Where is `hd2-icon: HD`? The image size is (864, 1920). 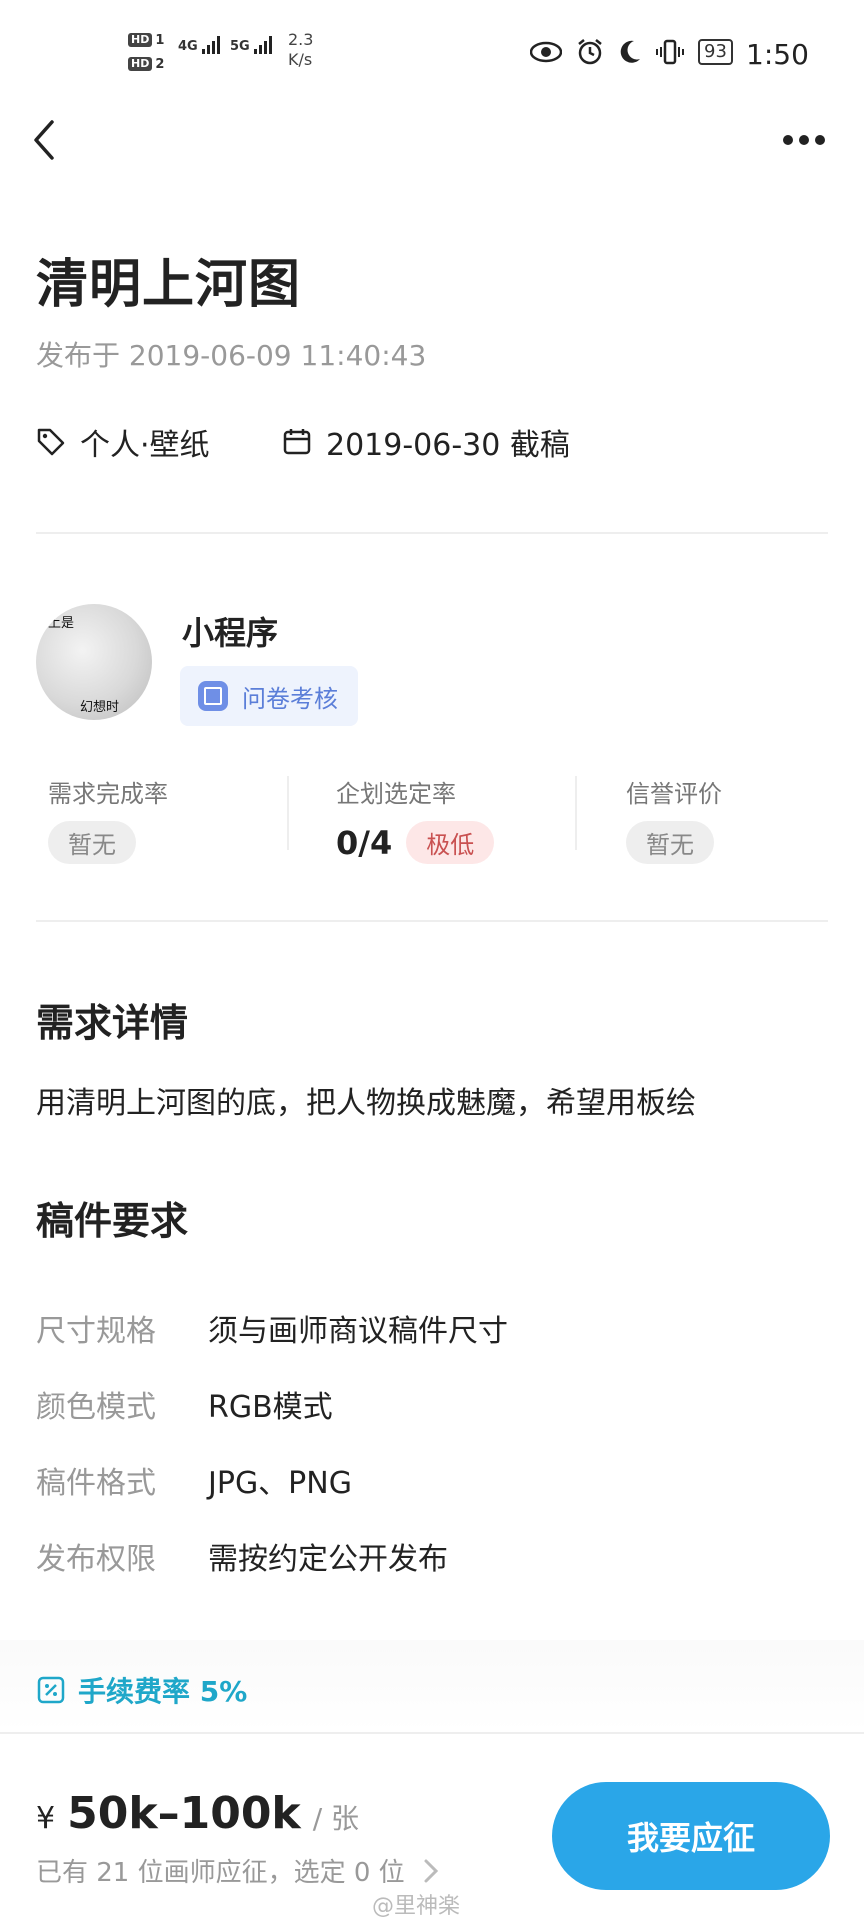 hd2-icon: HD is located at coordinates (140, 64).